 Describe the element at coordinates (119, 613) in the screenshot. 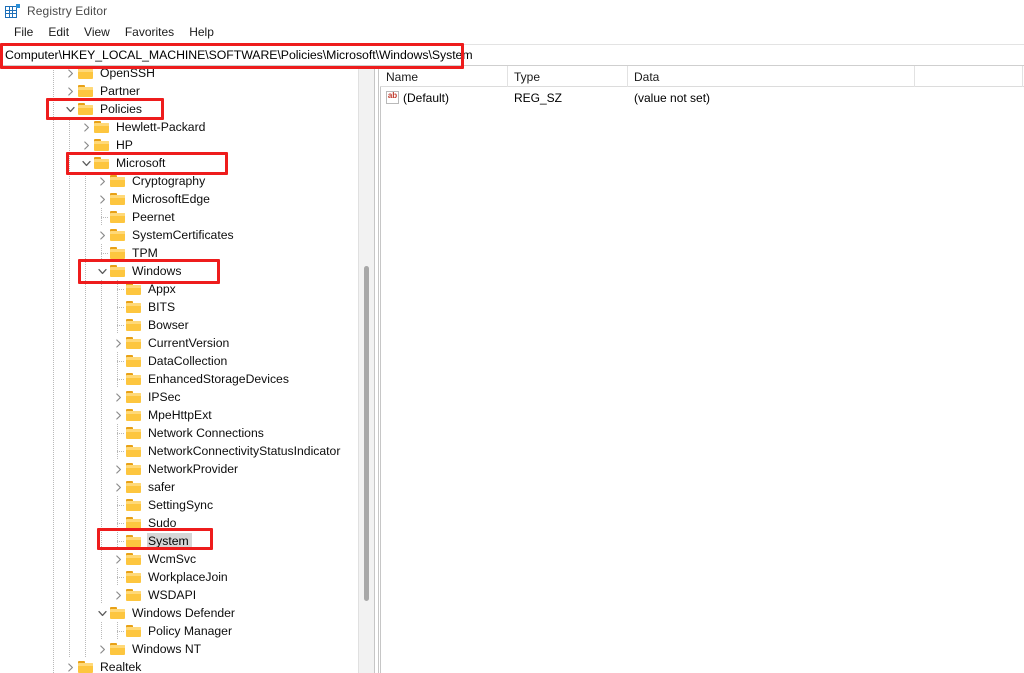

I see `tree-item-windows-defender: Windows Defender` at that location.